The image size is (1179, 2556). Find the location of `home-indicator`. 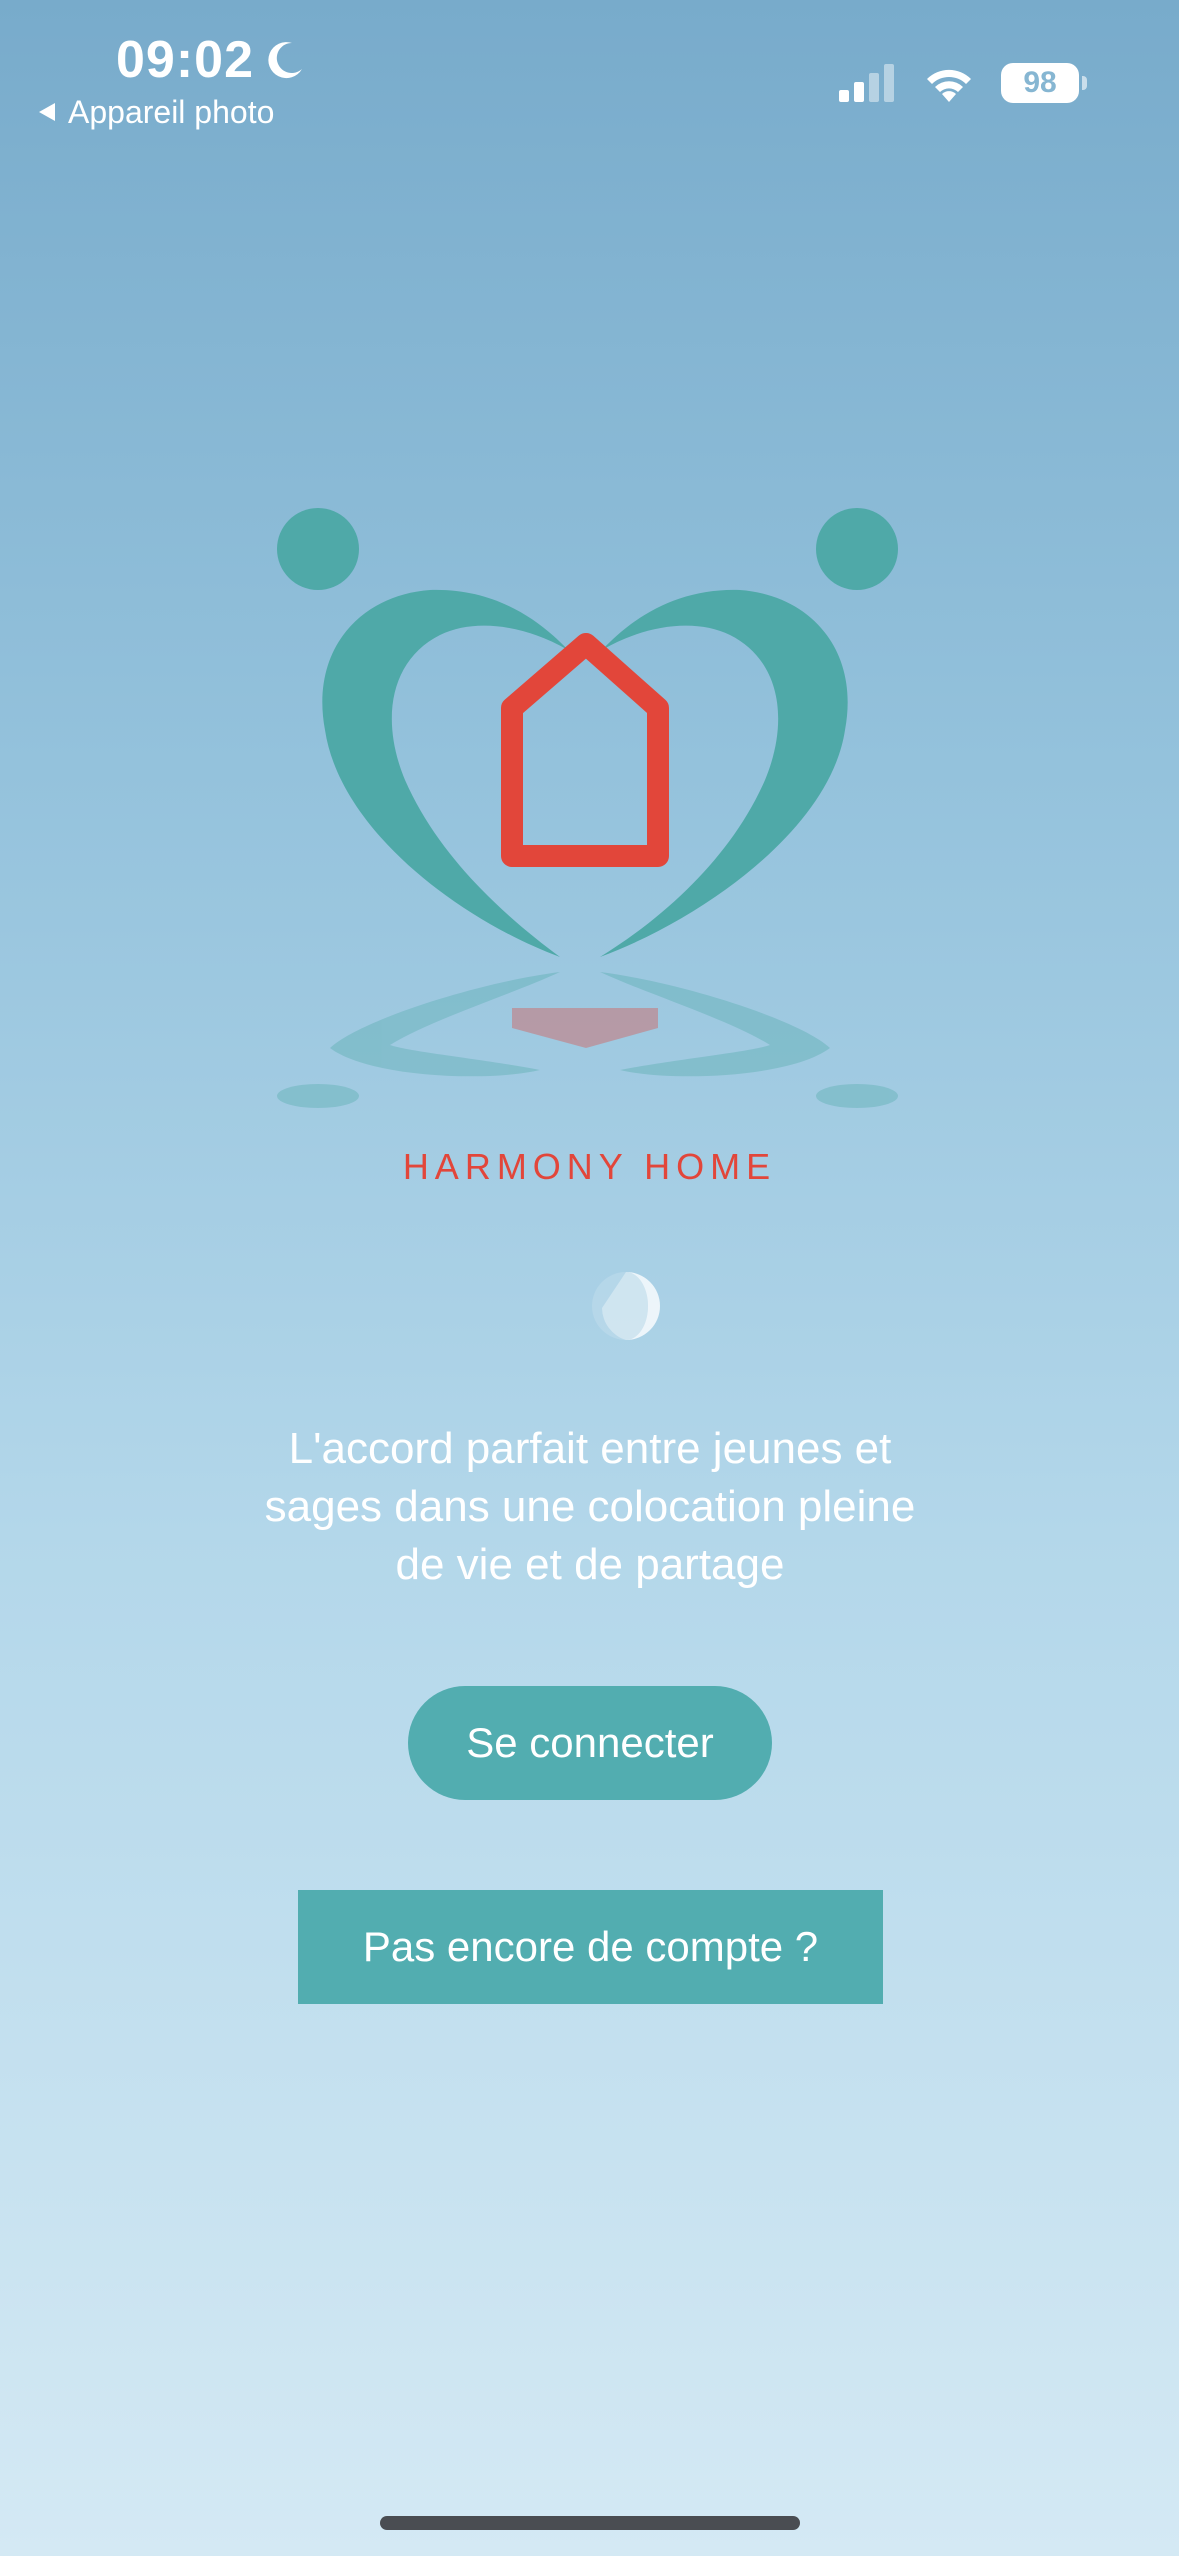

home-indicator is located at coordinates (590, 2523).